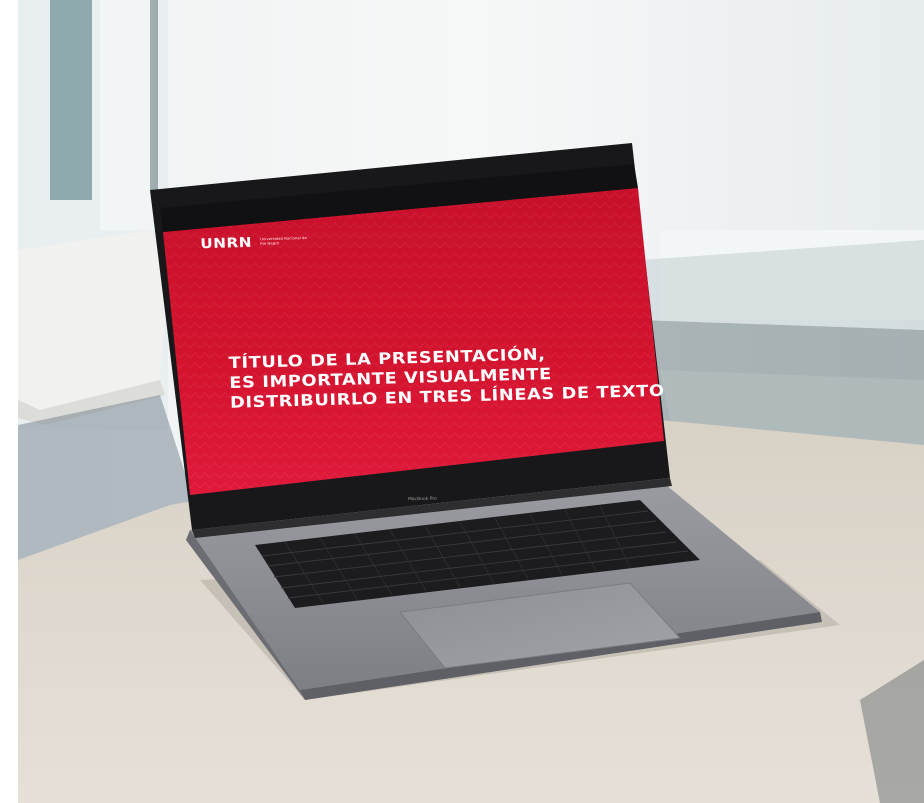 Image resolution: width=924 pixels, height=803 pixels. I want to click on white-chair, so click(94, 320).